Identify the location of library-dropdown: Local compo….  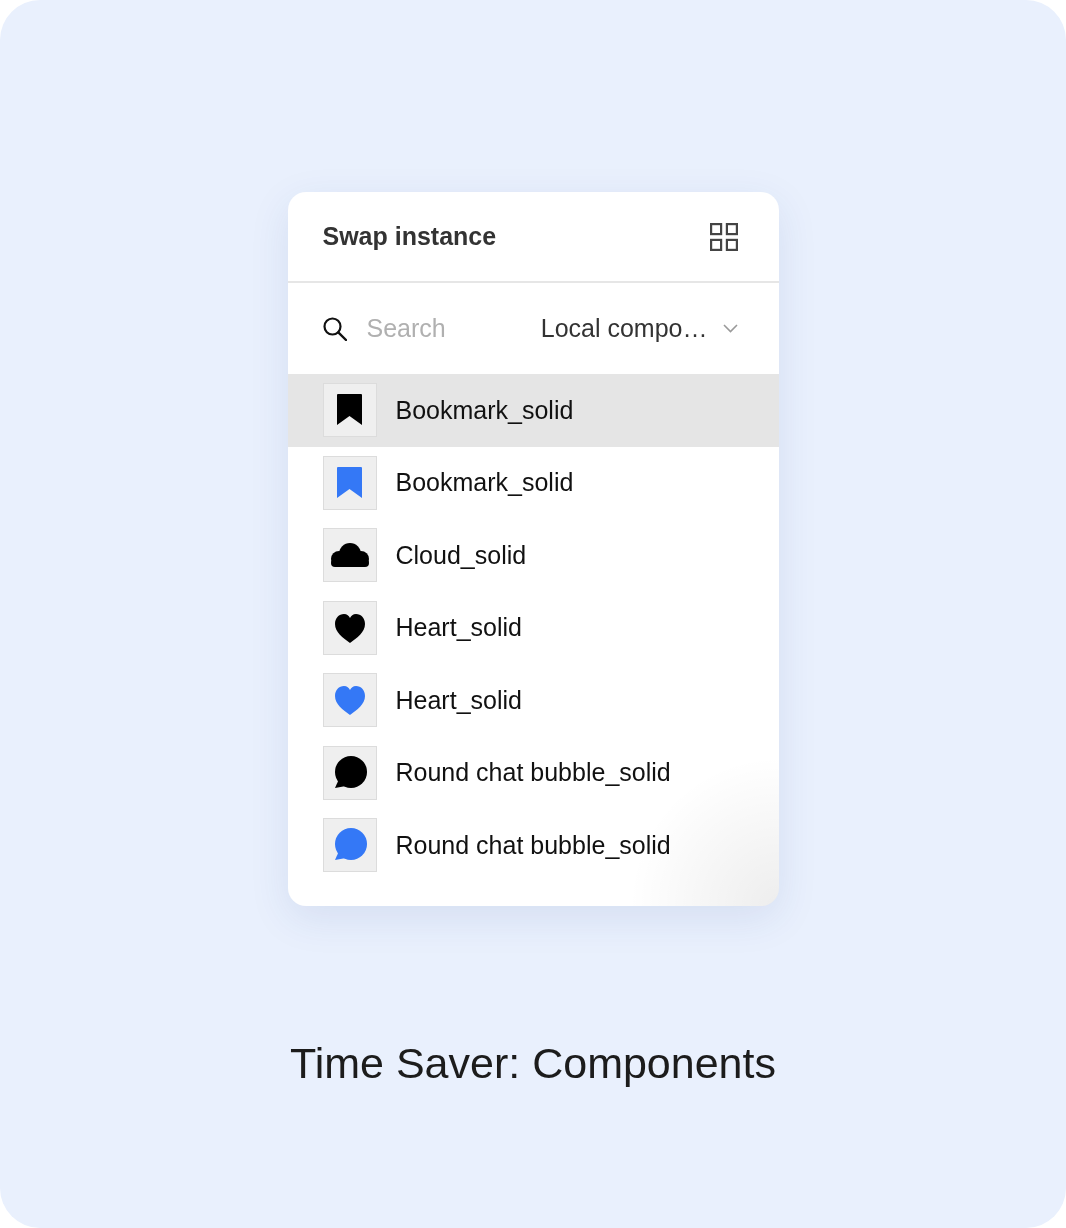
(639, 328).